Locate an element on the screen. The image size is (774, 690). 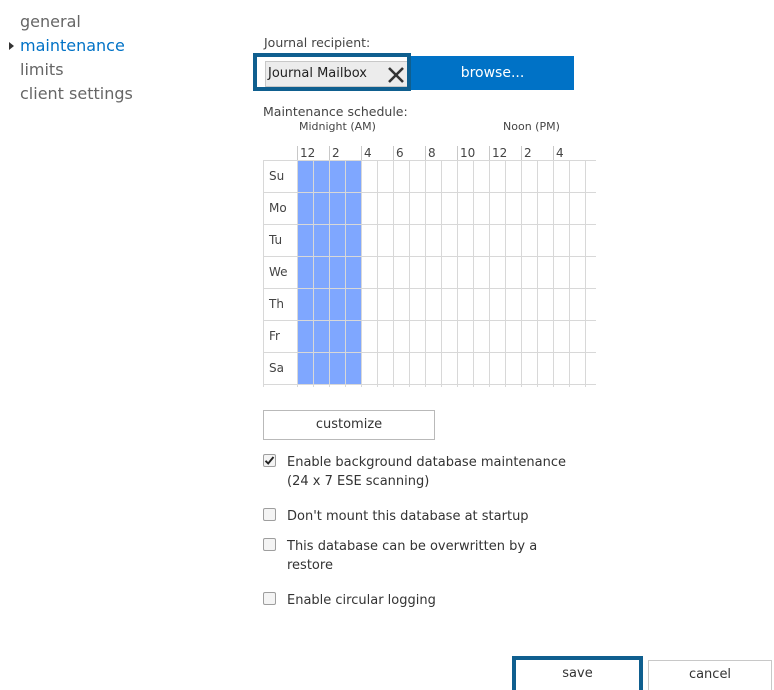
option-dont-mount: Don't mount this database at startup is located at coordinates (423, 517).